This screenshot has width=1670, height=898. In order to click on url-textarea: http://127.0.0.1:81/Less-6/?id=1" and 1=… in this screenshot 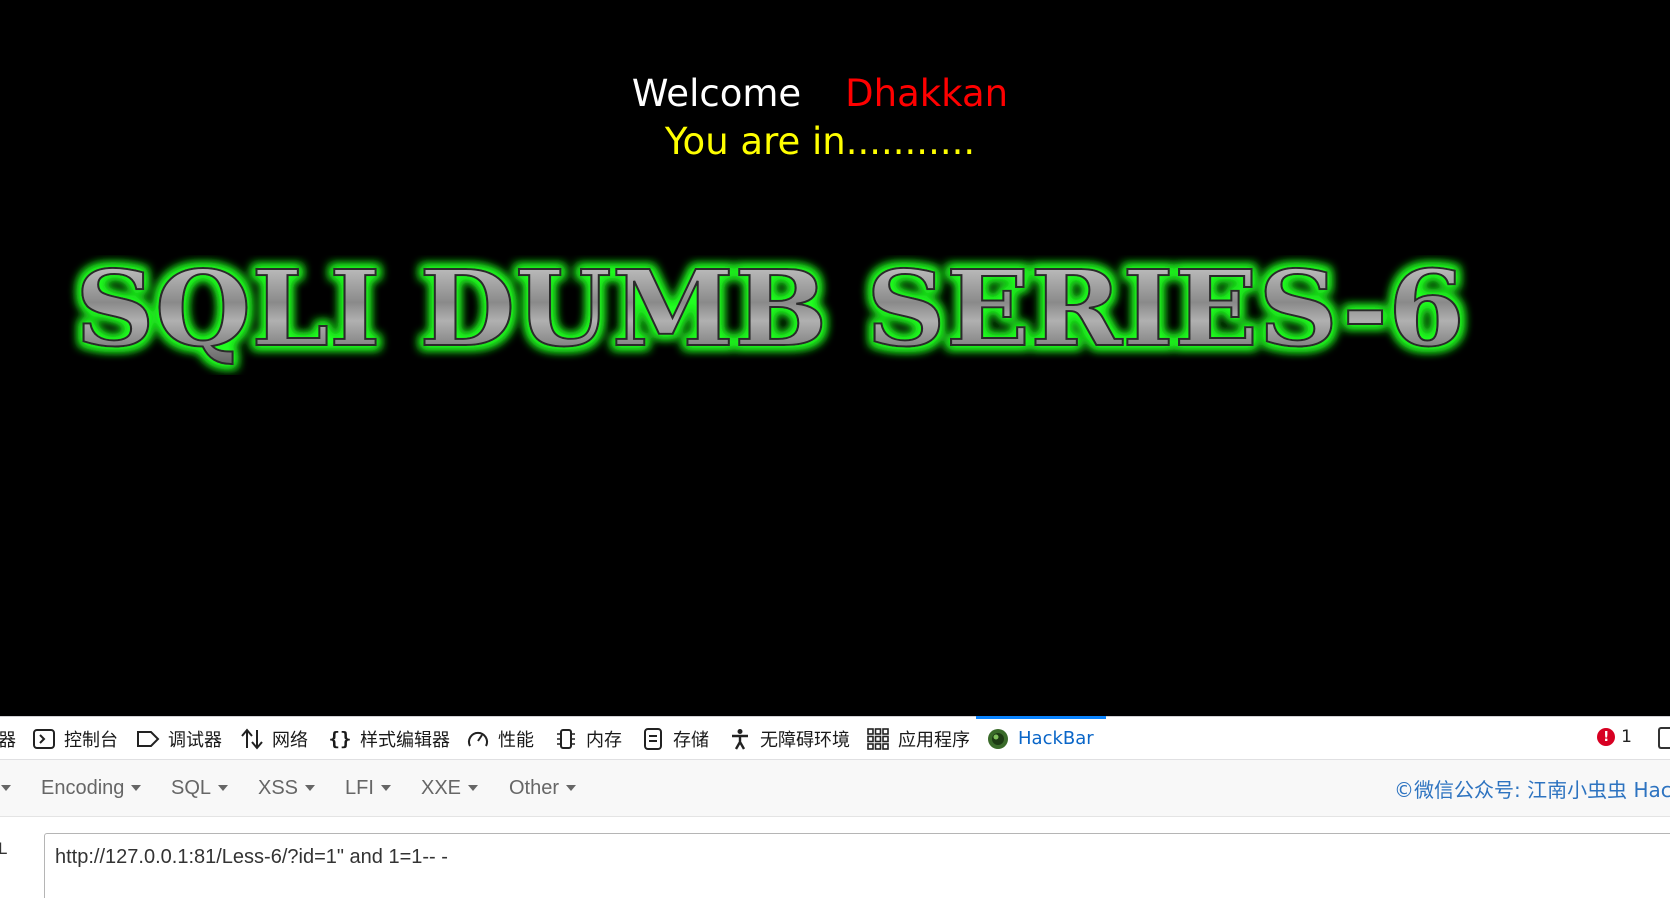, I will do `click(857, 865)`.